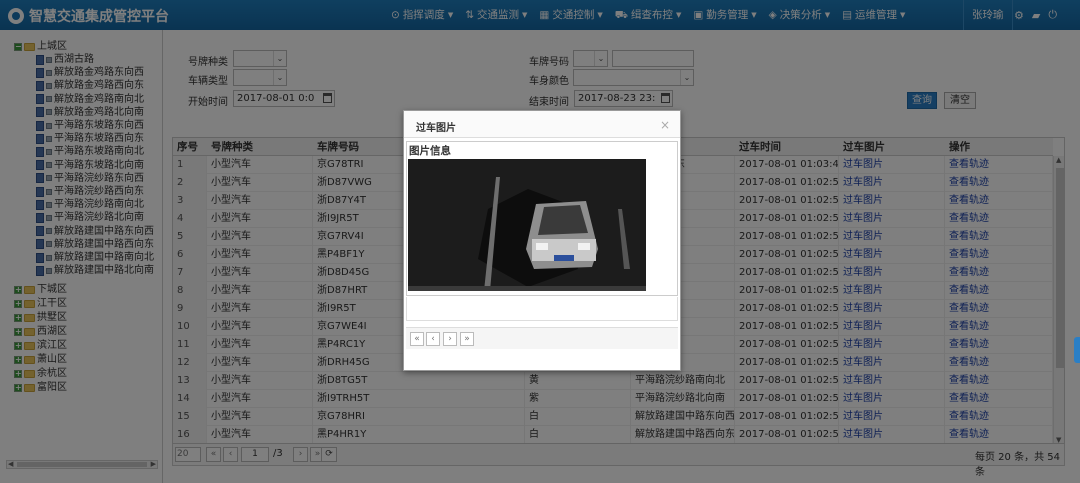  I want to click on panel-title: 图片信息, so click(430, 151).